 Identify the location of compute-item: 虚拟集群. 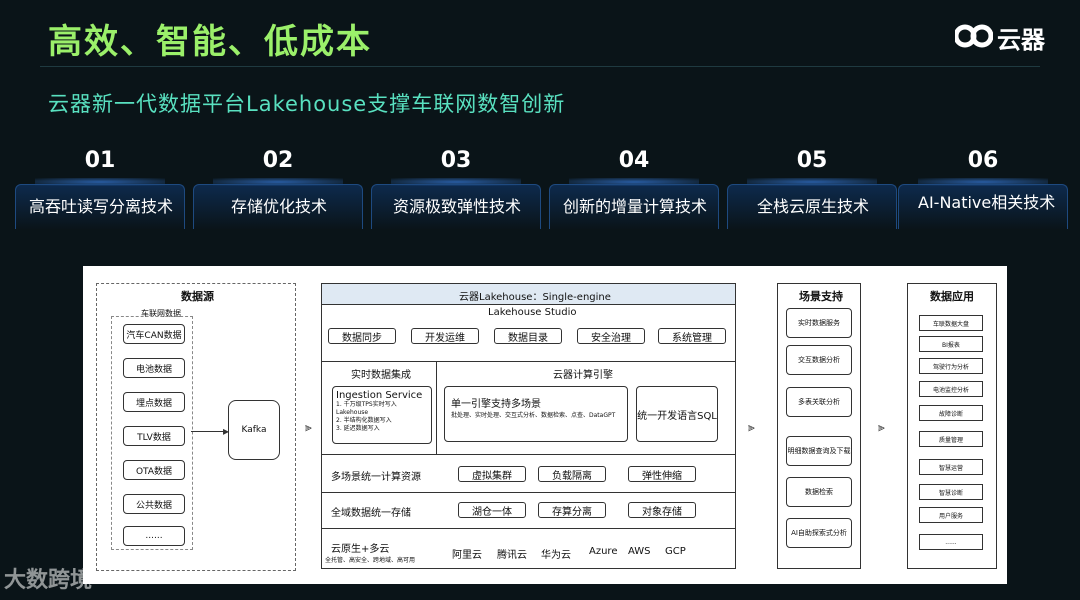
(492, 474).